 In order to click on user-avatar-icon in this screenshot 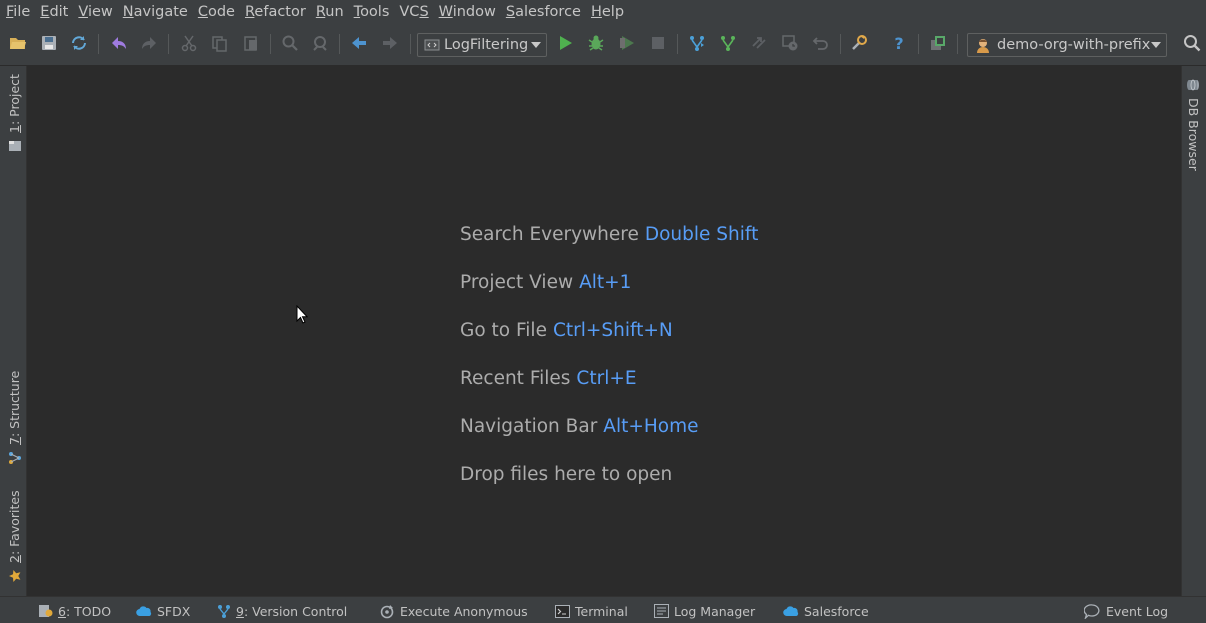, I will do `click(983, 45)`.